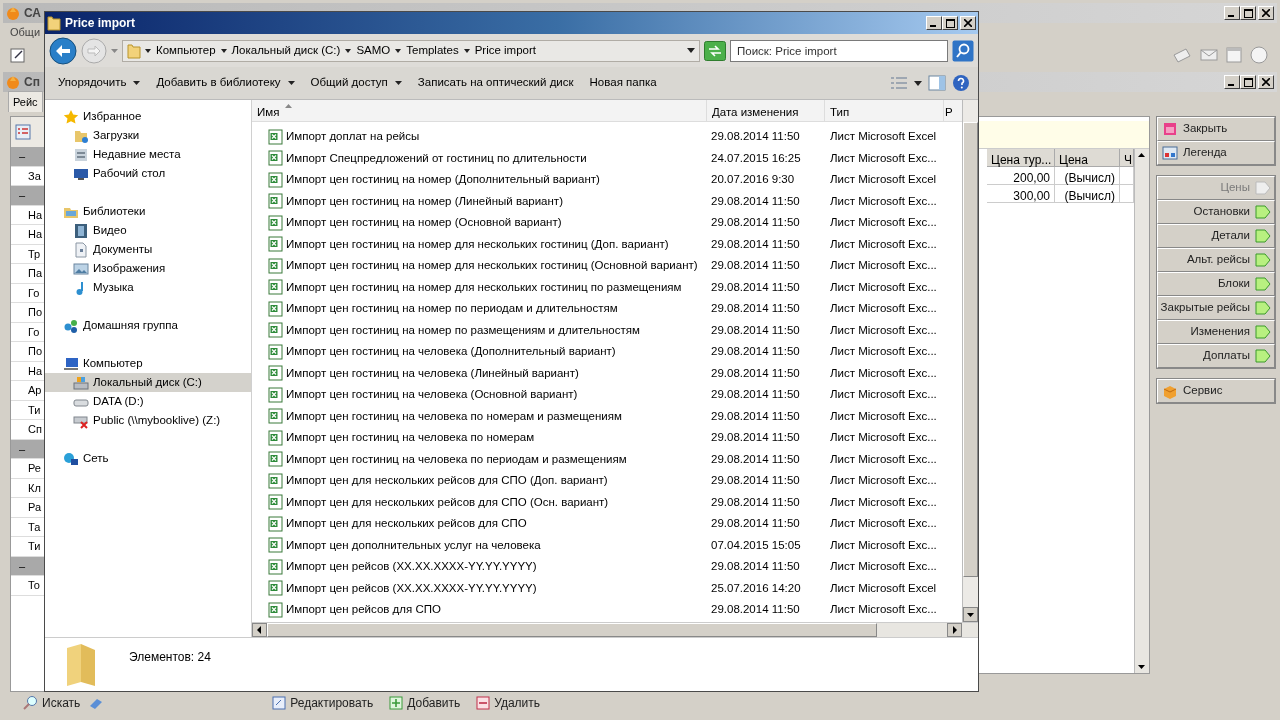 This screenshot has height=720, width=1280. What do you see at coordinates (25, 32) in the screenshot?
I see `menu-item: Общи` at bounding box center [25, 32].